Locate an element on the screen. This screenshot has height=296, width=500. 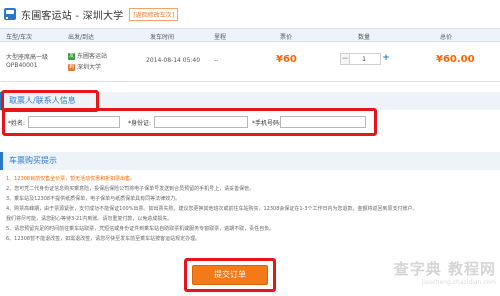
quantity-input: 1 is located at coordinates (364, 59).